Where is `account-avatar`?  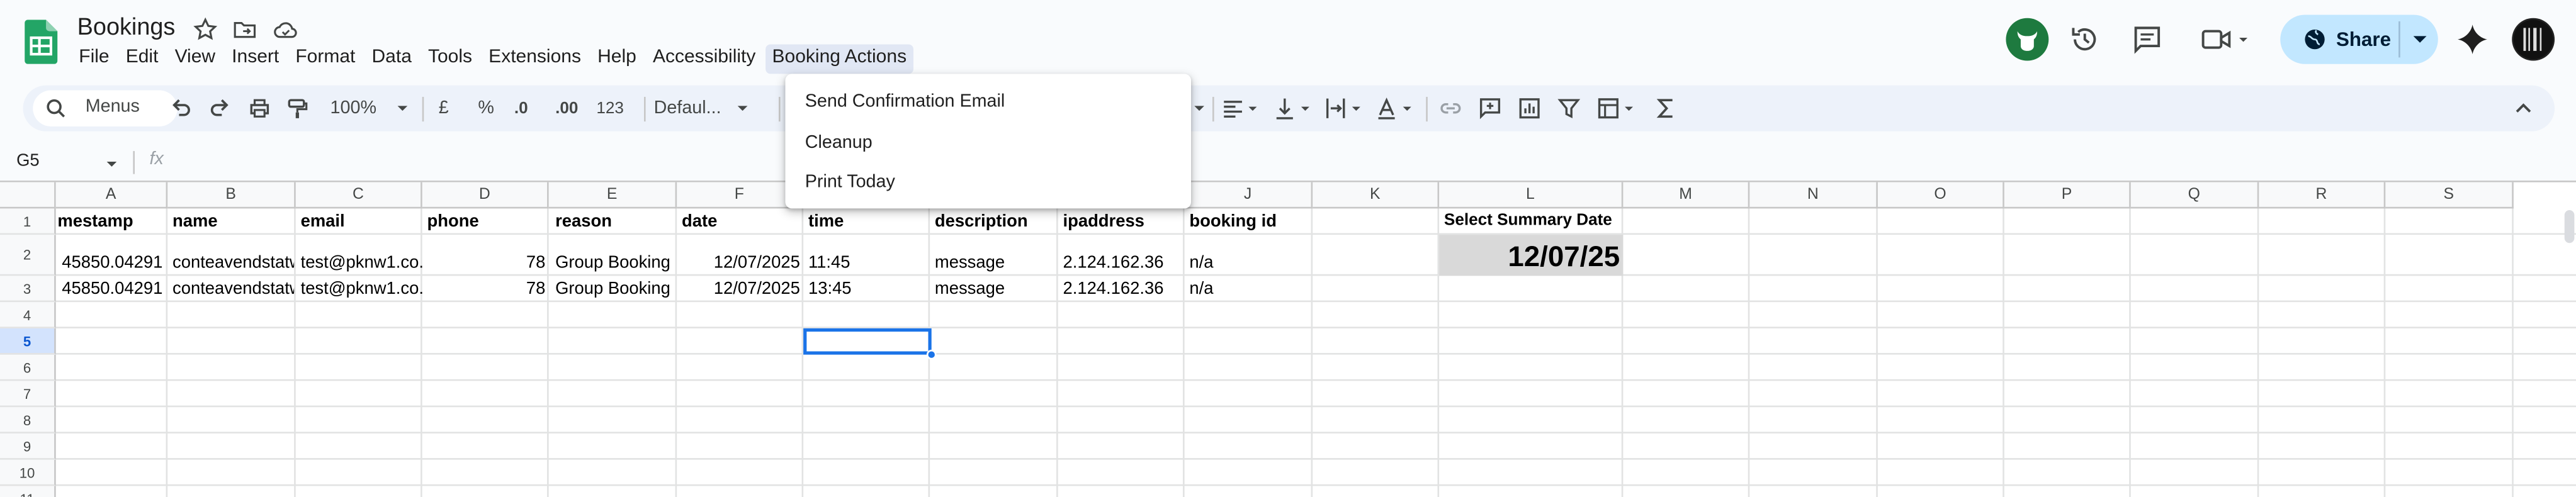
account-avatar is located at coordinates (2533, 39).